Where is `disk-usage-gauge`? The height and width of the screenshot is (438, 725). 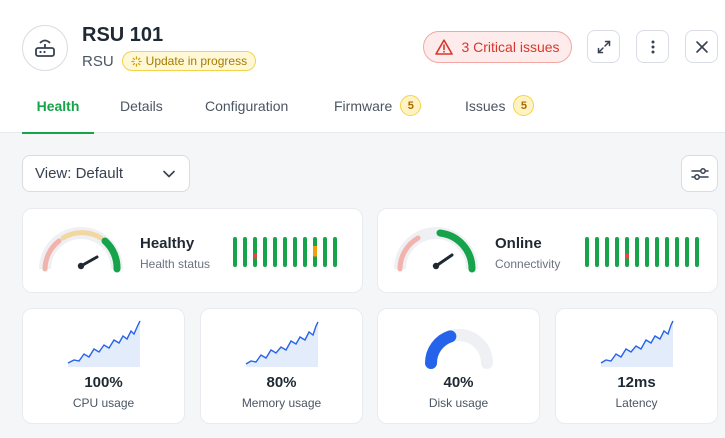 disk-usage-gauge is located at coordinates (458, 347).